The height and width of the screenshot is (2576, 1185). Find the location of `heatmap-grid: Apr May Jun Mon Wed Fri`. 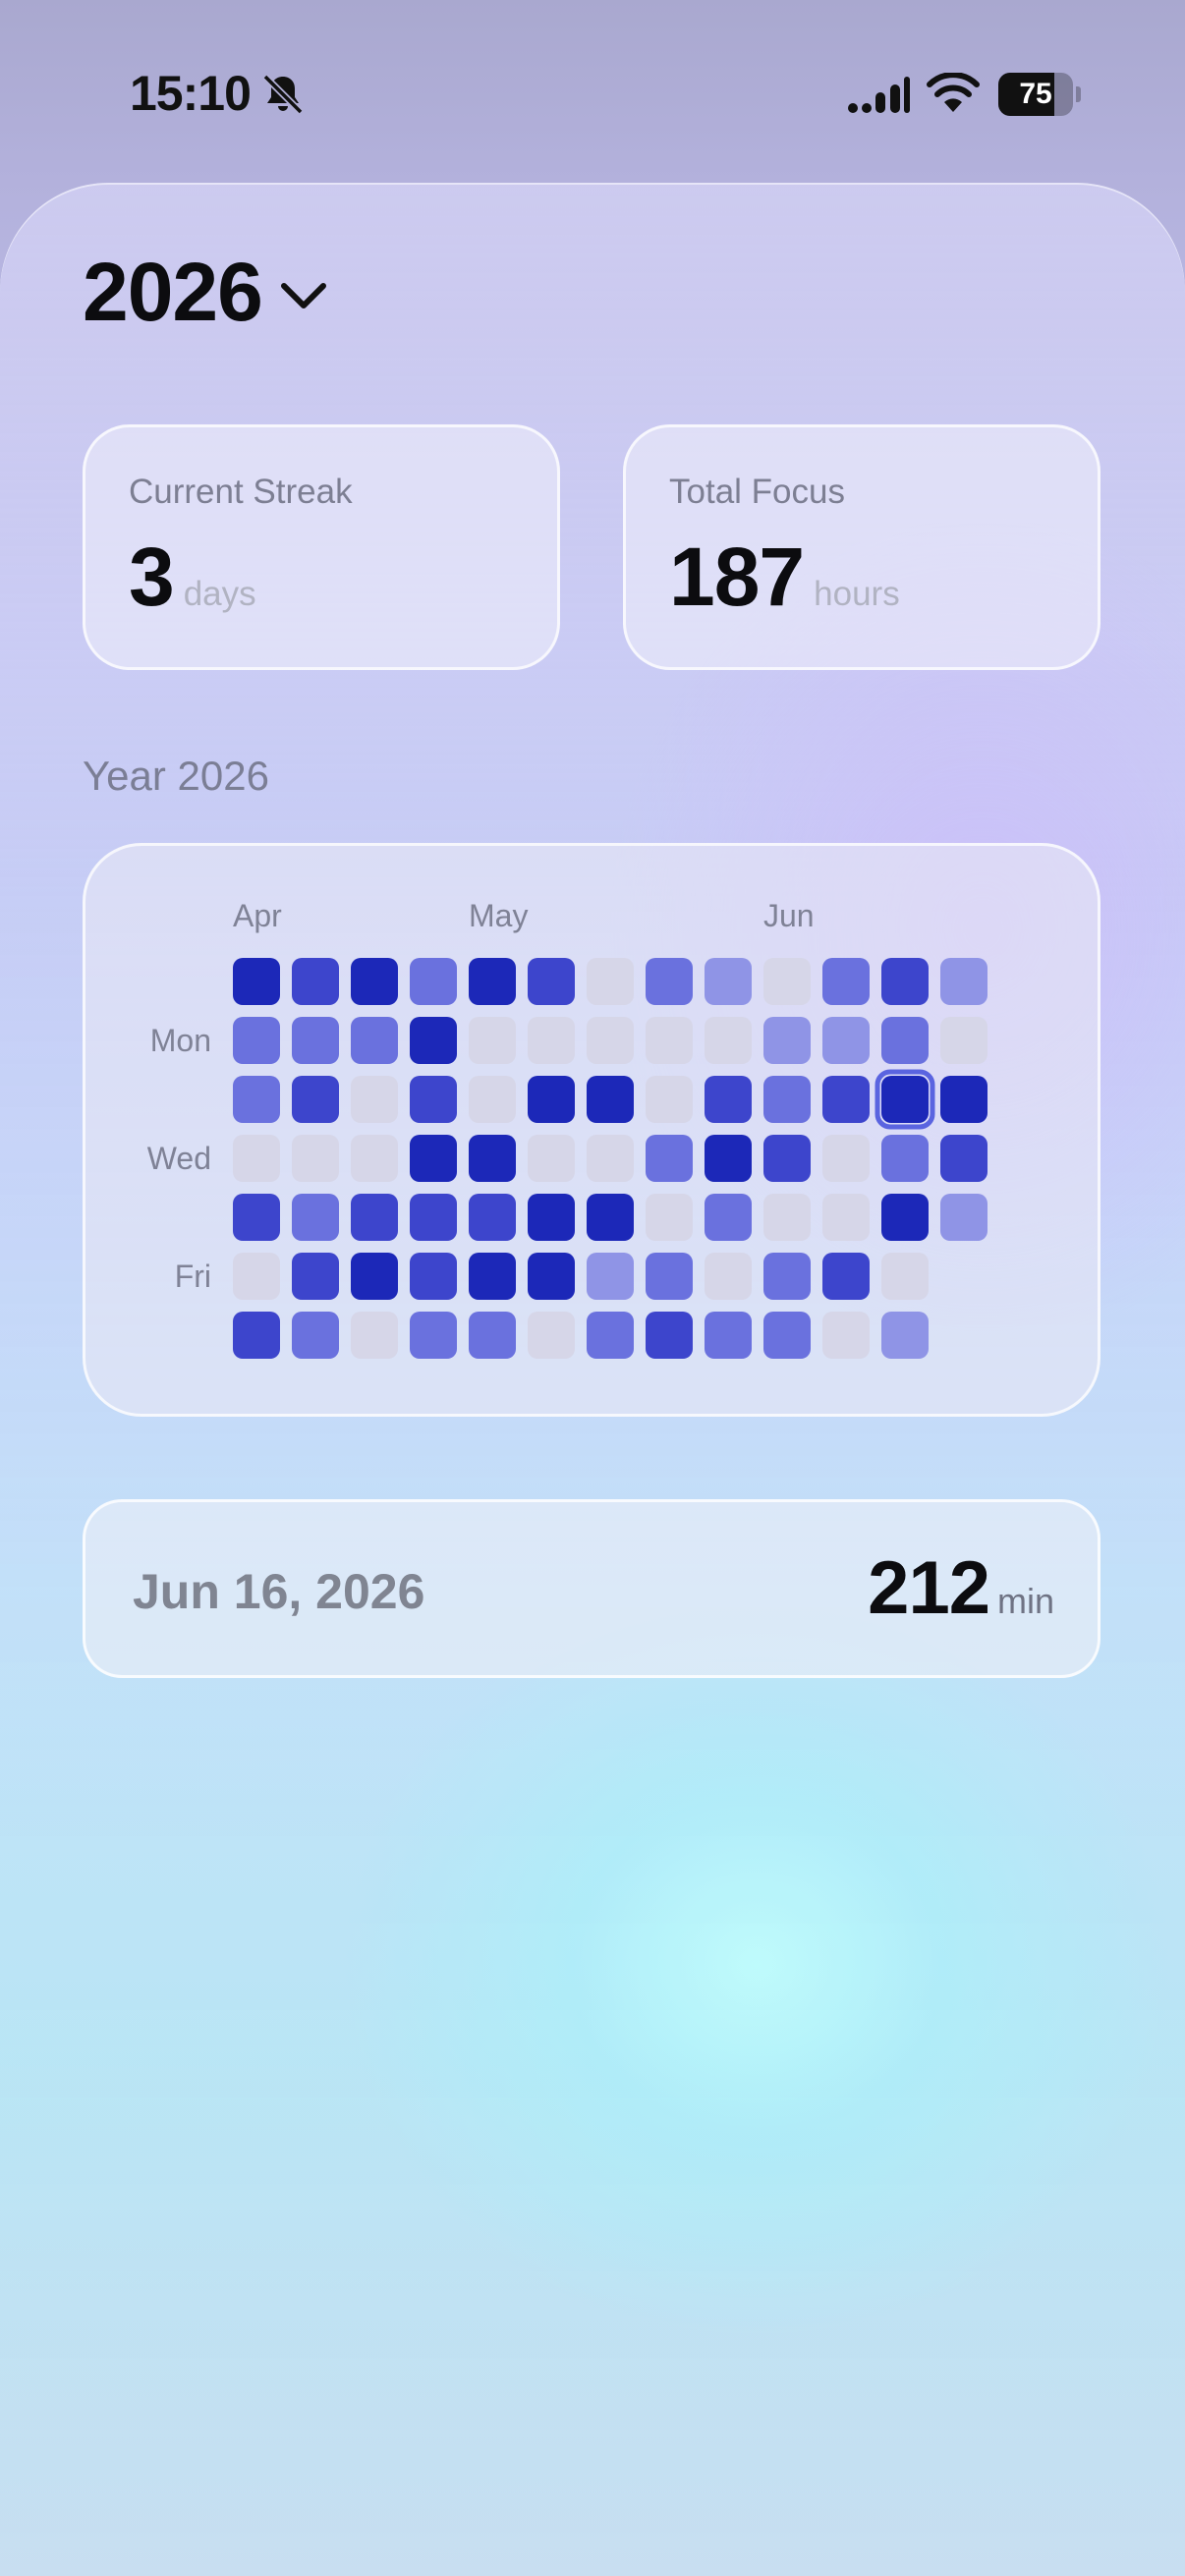

heatmap-grid: Apr May Jun Mon Wed Fri is located at coordinates (567, 1128).